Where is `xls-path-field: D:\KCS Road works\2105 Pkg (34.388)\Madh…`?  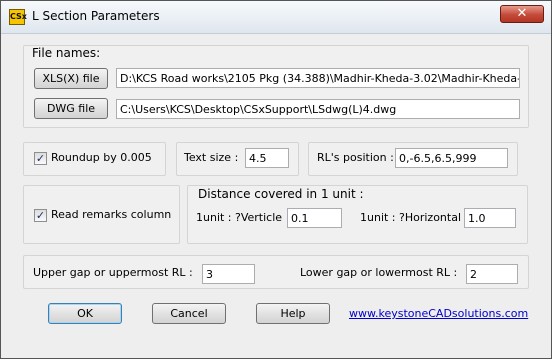
xls-path-field: D:\KCS Road works\2105 Pkg (34.388)\Madh… is located at coordinates (318, 78).